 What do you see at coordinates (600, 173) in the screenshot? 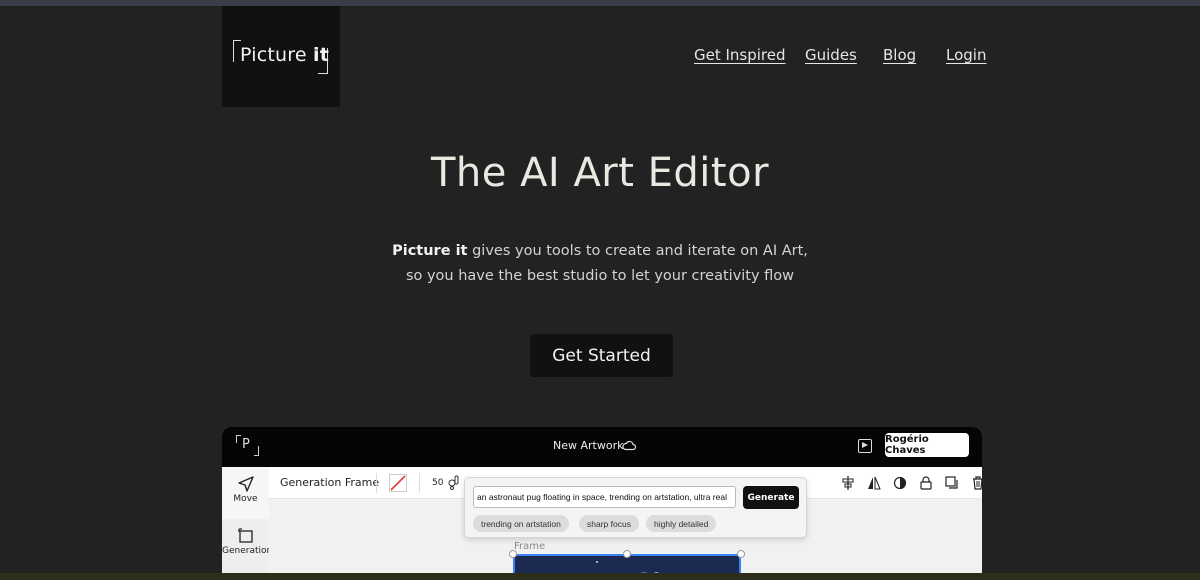
I see `hero-title: The AI Art Editor` at bounding box center [600, 173].